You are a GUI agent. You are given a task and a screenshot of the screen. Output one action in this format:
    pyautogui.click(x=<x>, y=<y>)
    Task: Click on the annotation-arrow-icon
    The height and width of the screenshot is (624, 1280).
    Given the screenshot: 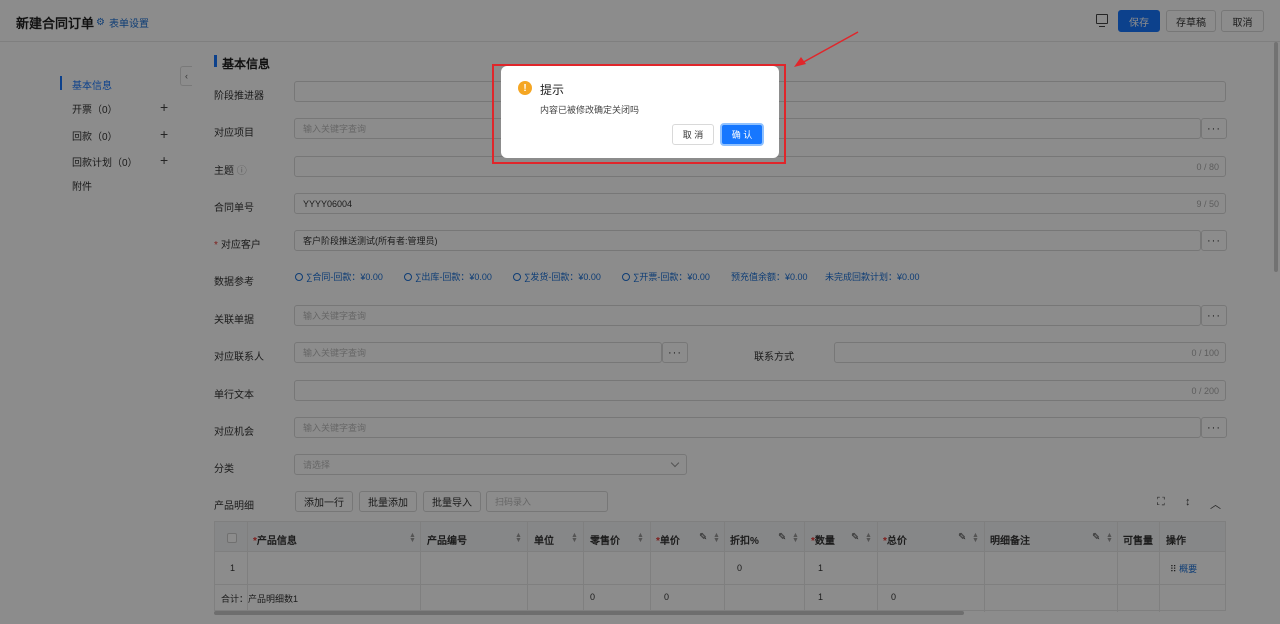 What is the action you would take?
    pyautogui.click(x=826, y=49)
    